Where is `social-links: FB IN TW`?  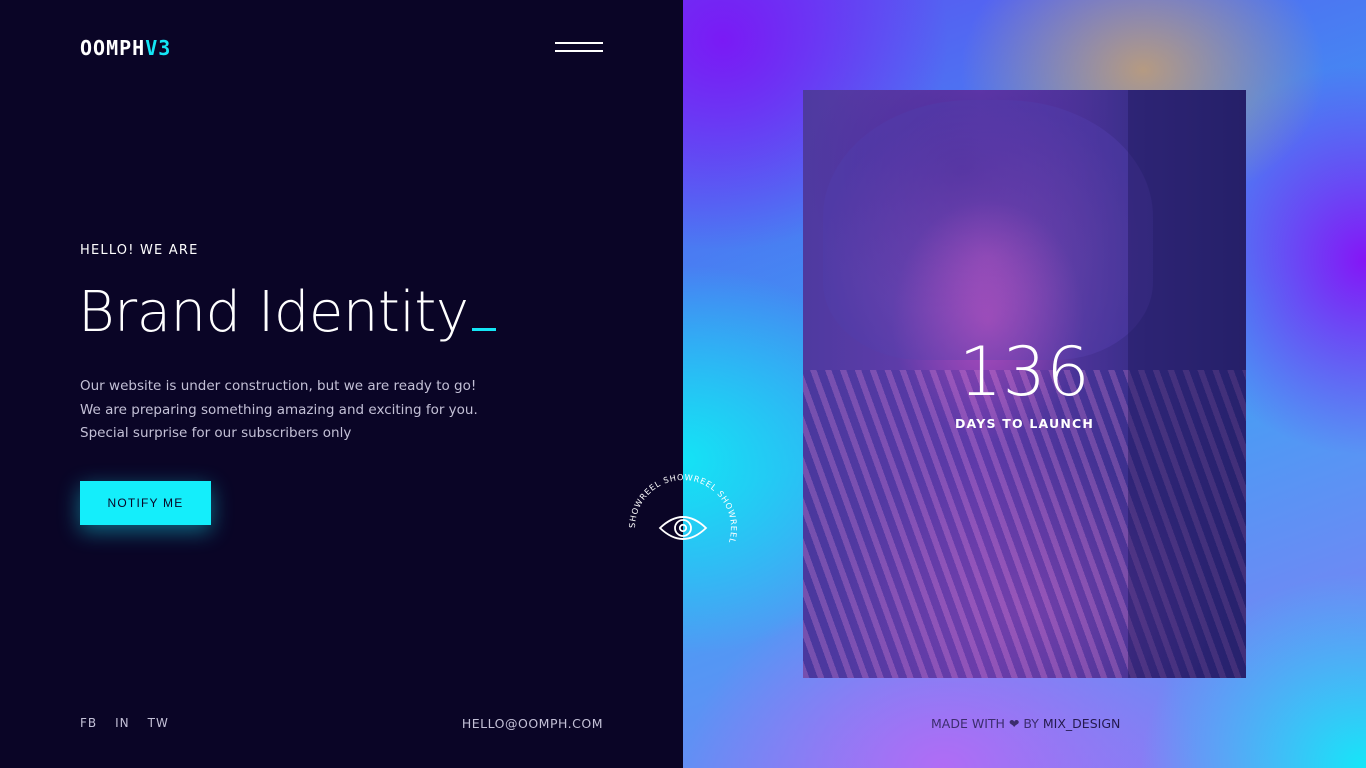 social-links: FB IN TW is located at coordinates (124, 723).